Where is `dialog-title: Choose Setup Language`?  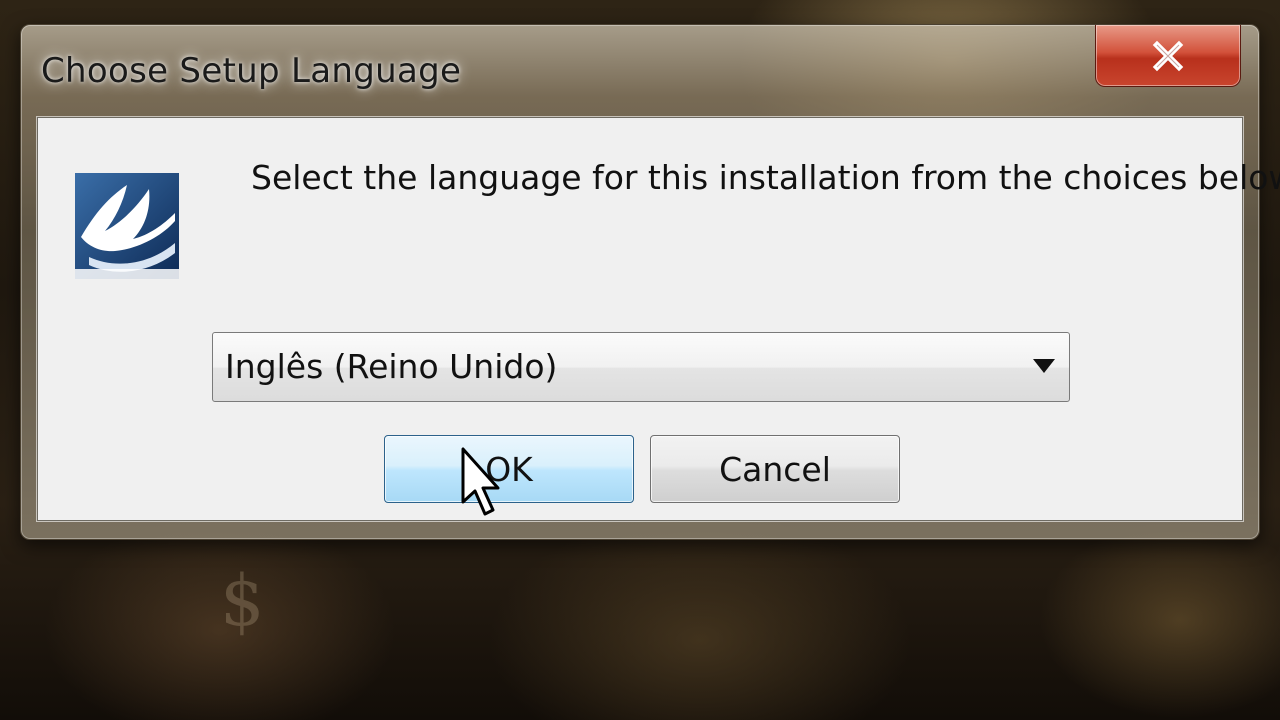 dialog-title: Choose Setup Language is located at coordinates (251, 71).